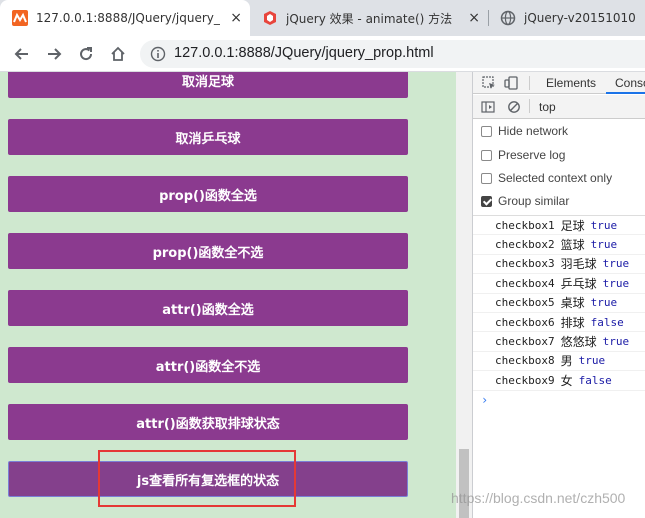 This screenshot has height=518, width=645. What do you see at coordinates (508, 18) in the screenshot?
I see `globe-icon` at bounding box center [508, 18].